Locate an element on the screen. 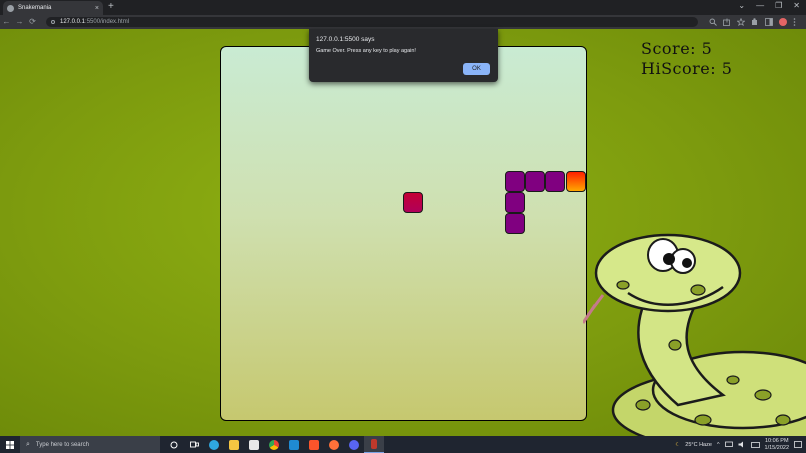  minimize-button: — is located at coordinates (760, 6).